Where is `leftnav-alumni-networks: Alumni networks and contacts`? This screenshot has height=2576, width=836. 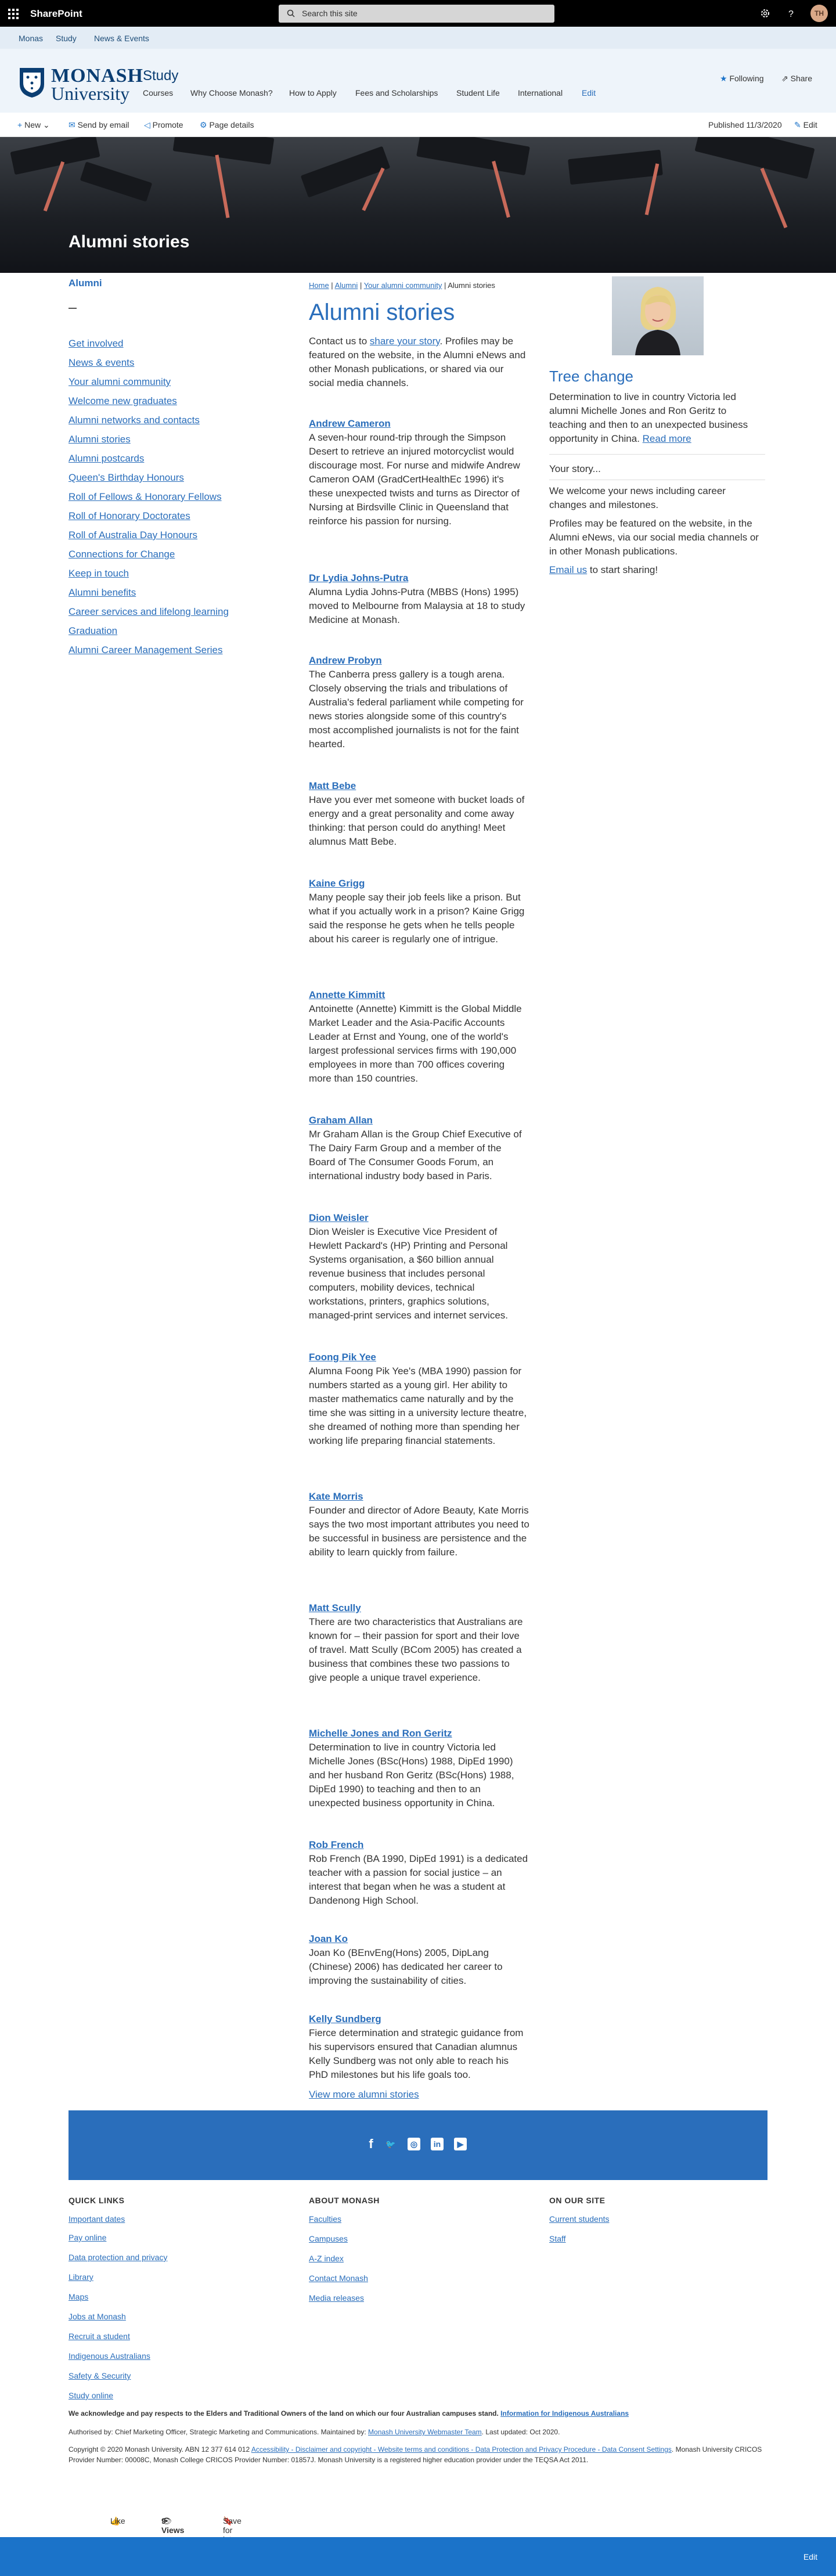
leftnav-alumni-networks: Alumni networks and contacts is located at coordinates (135, 420).